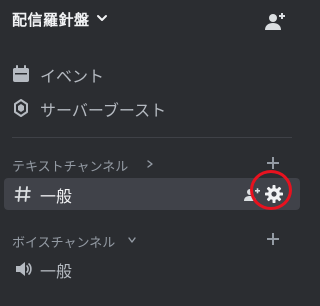 The image size is (320, 306). I want to click on calendar-icon, so click(21, 73).